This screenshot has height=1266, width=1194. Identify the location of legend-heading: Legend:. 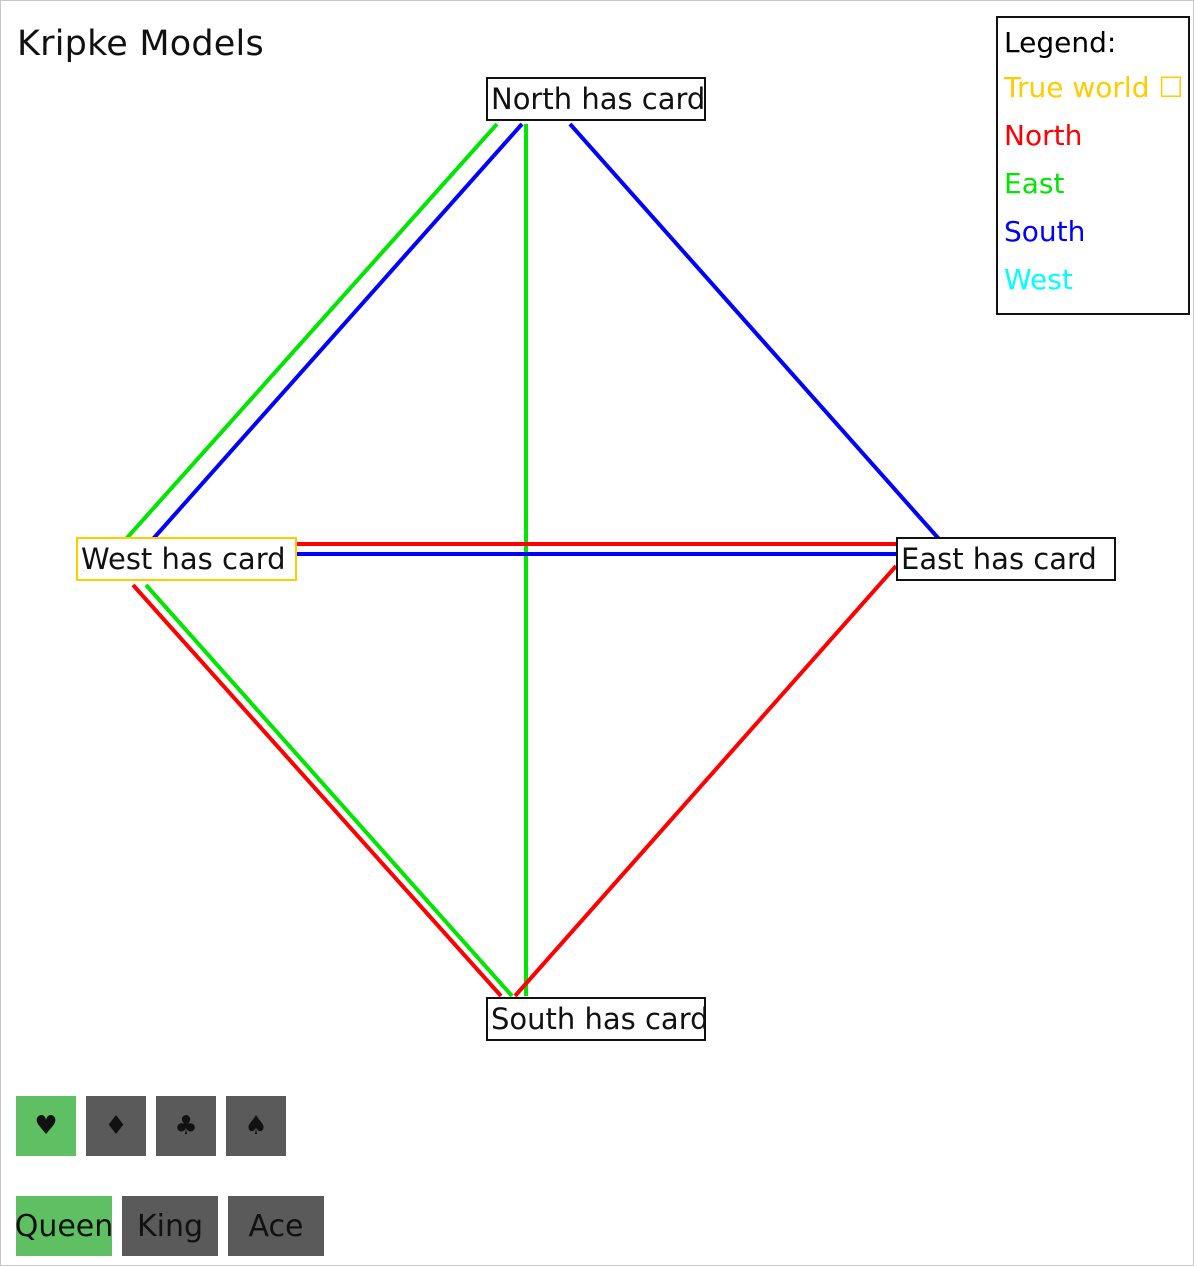
(1060, 42).